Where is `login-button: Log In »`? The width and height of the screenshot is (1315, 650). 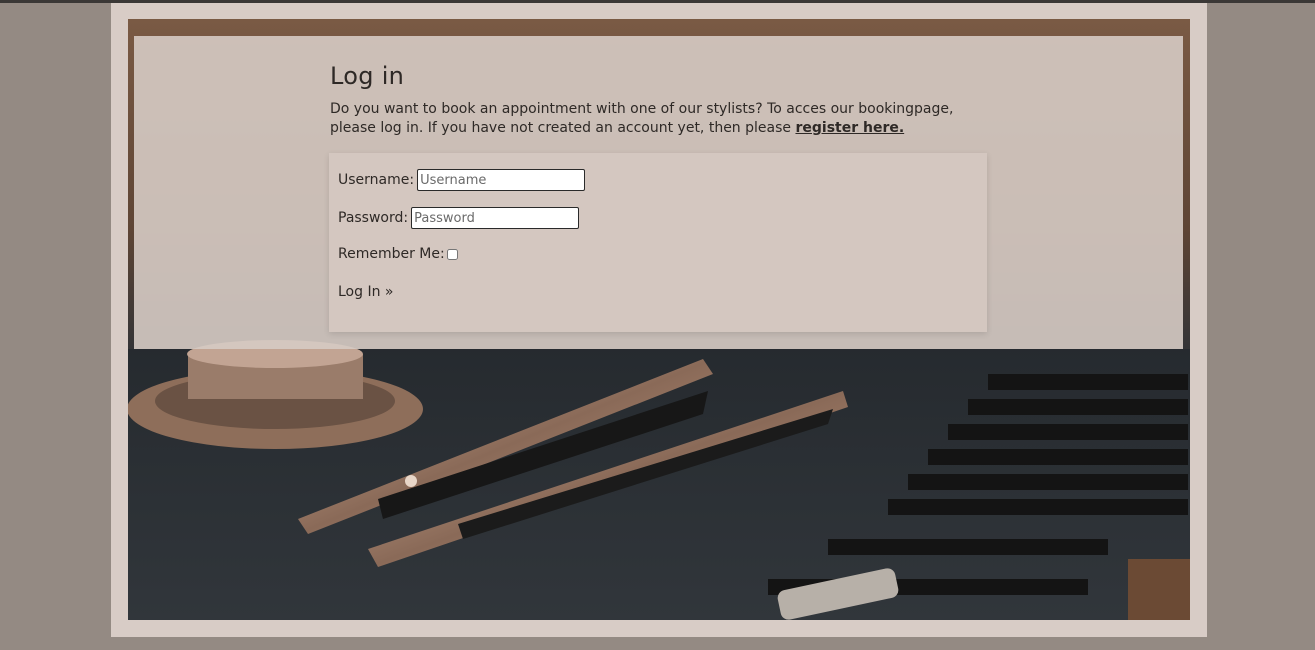
login-button: Log In » is located at coordinates (365, 292).